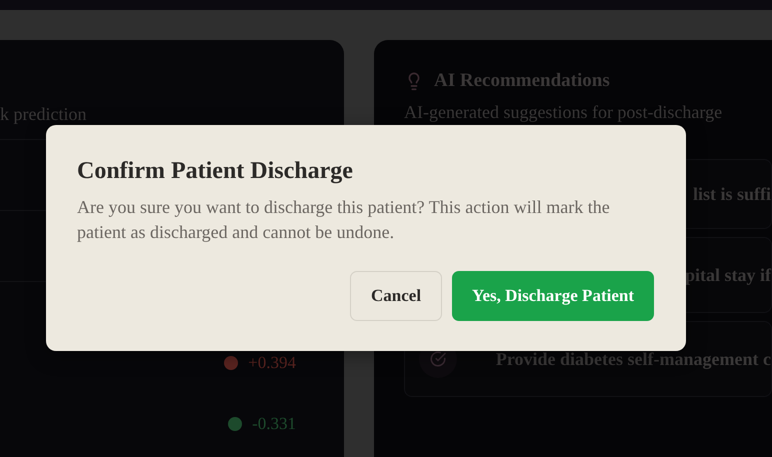 This screenshot has width=772, height=457. Describe the element at coordinates (272, 362) in the screenshot. I see `factor-value: +0.394` at that location.